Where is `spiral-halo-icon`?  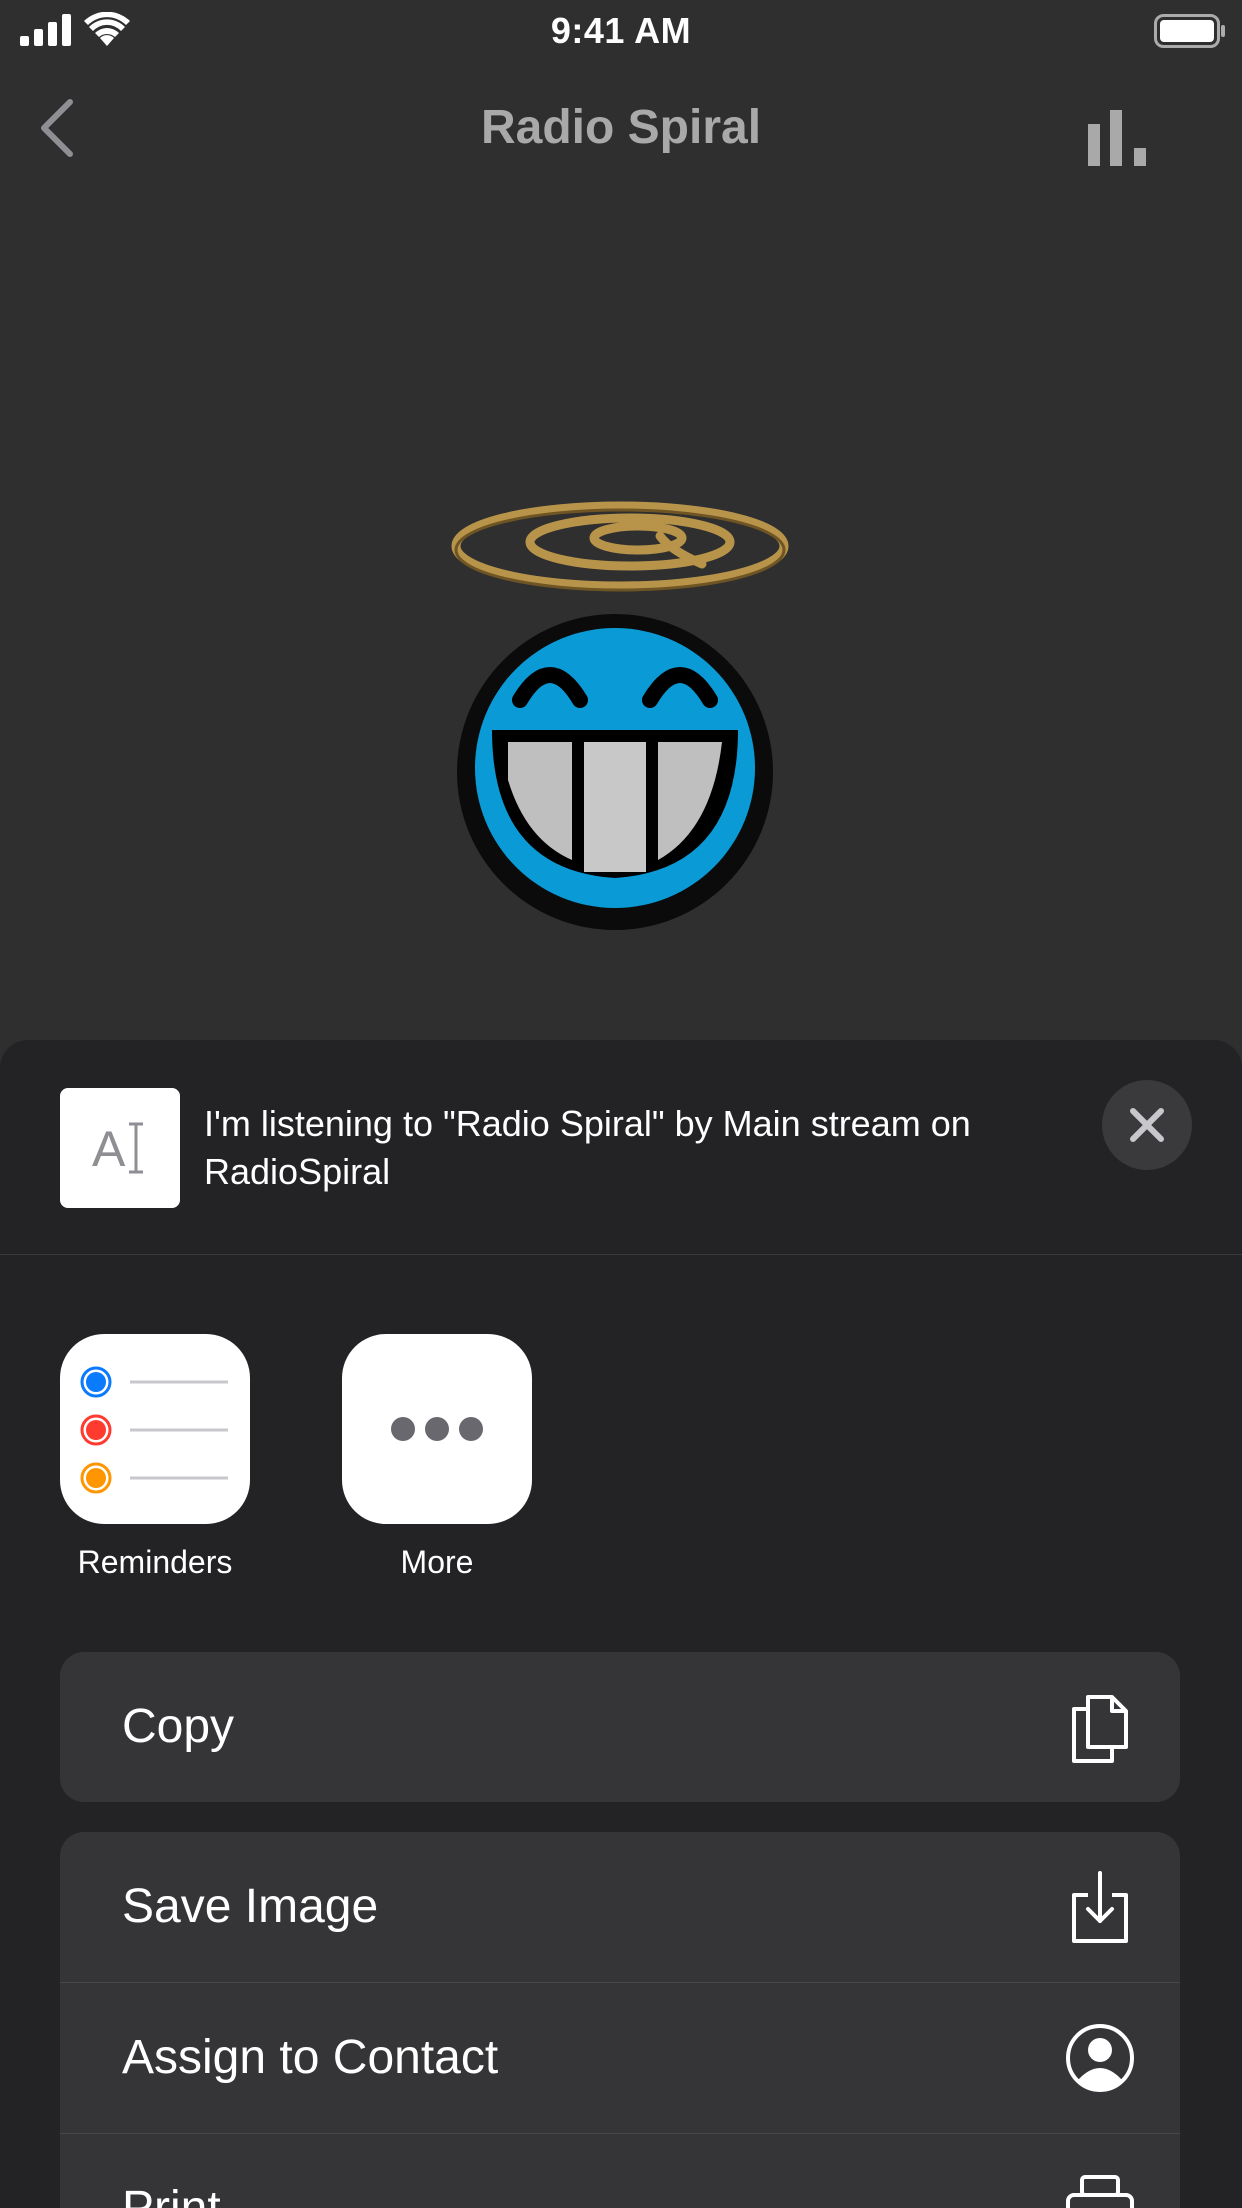
spiral-halo-icon is located at coordinates (620, 546).